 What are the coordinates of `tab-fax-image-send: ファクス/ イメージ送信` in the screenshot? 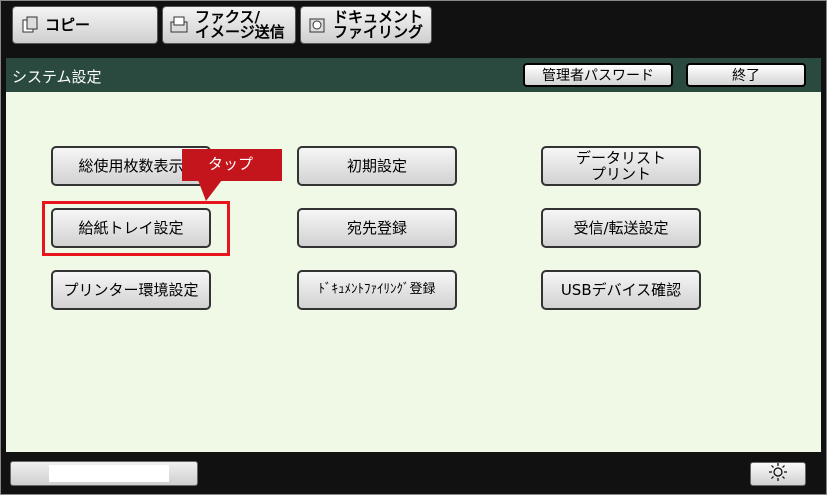 It's located at (229, 25).